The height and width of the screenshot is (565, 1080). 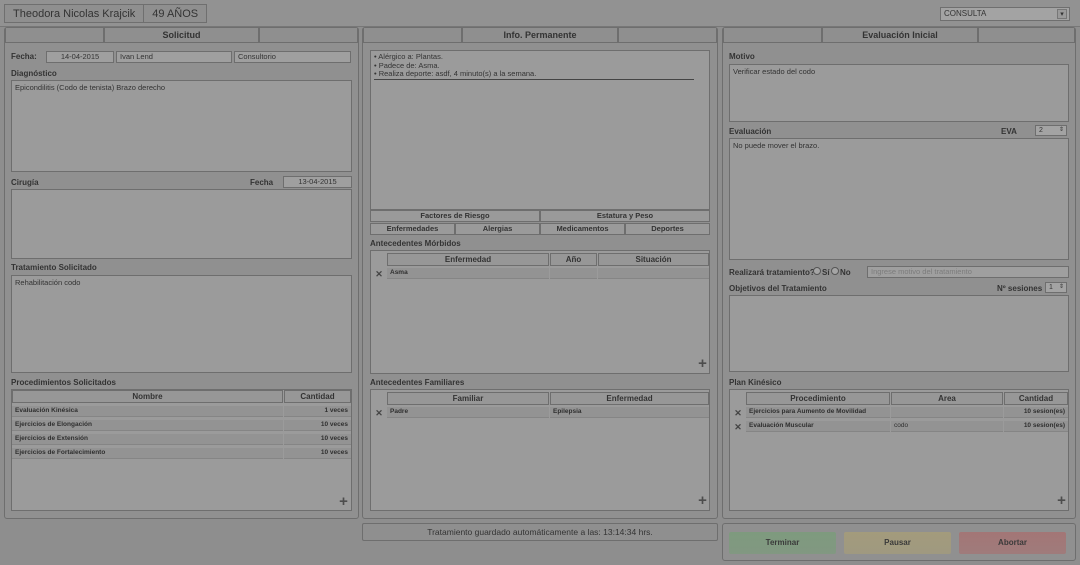 I want to click on cirugia-label: Cirugía, so click(x=25, y=182).